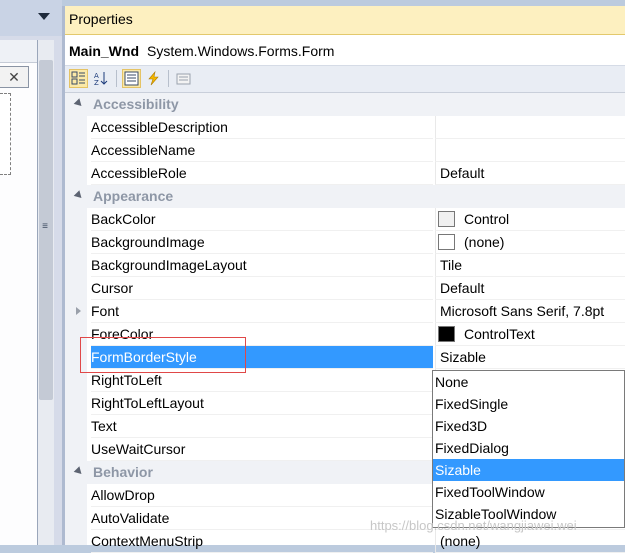 The width and height of the screenshot is (625, 553). I want to click on form-design-surface, so click(5, 134).